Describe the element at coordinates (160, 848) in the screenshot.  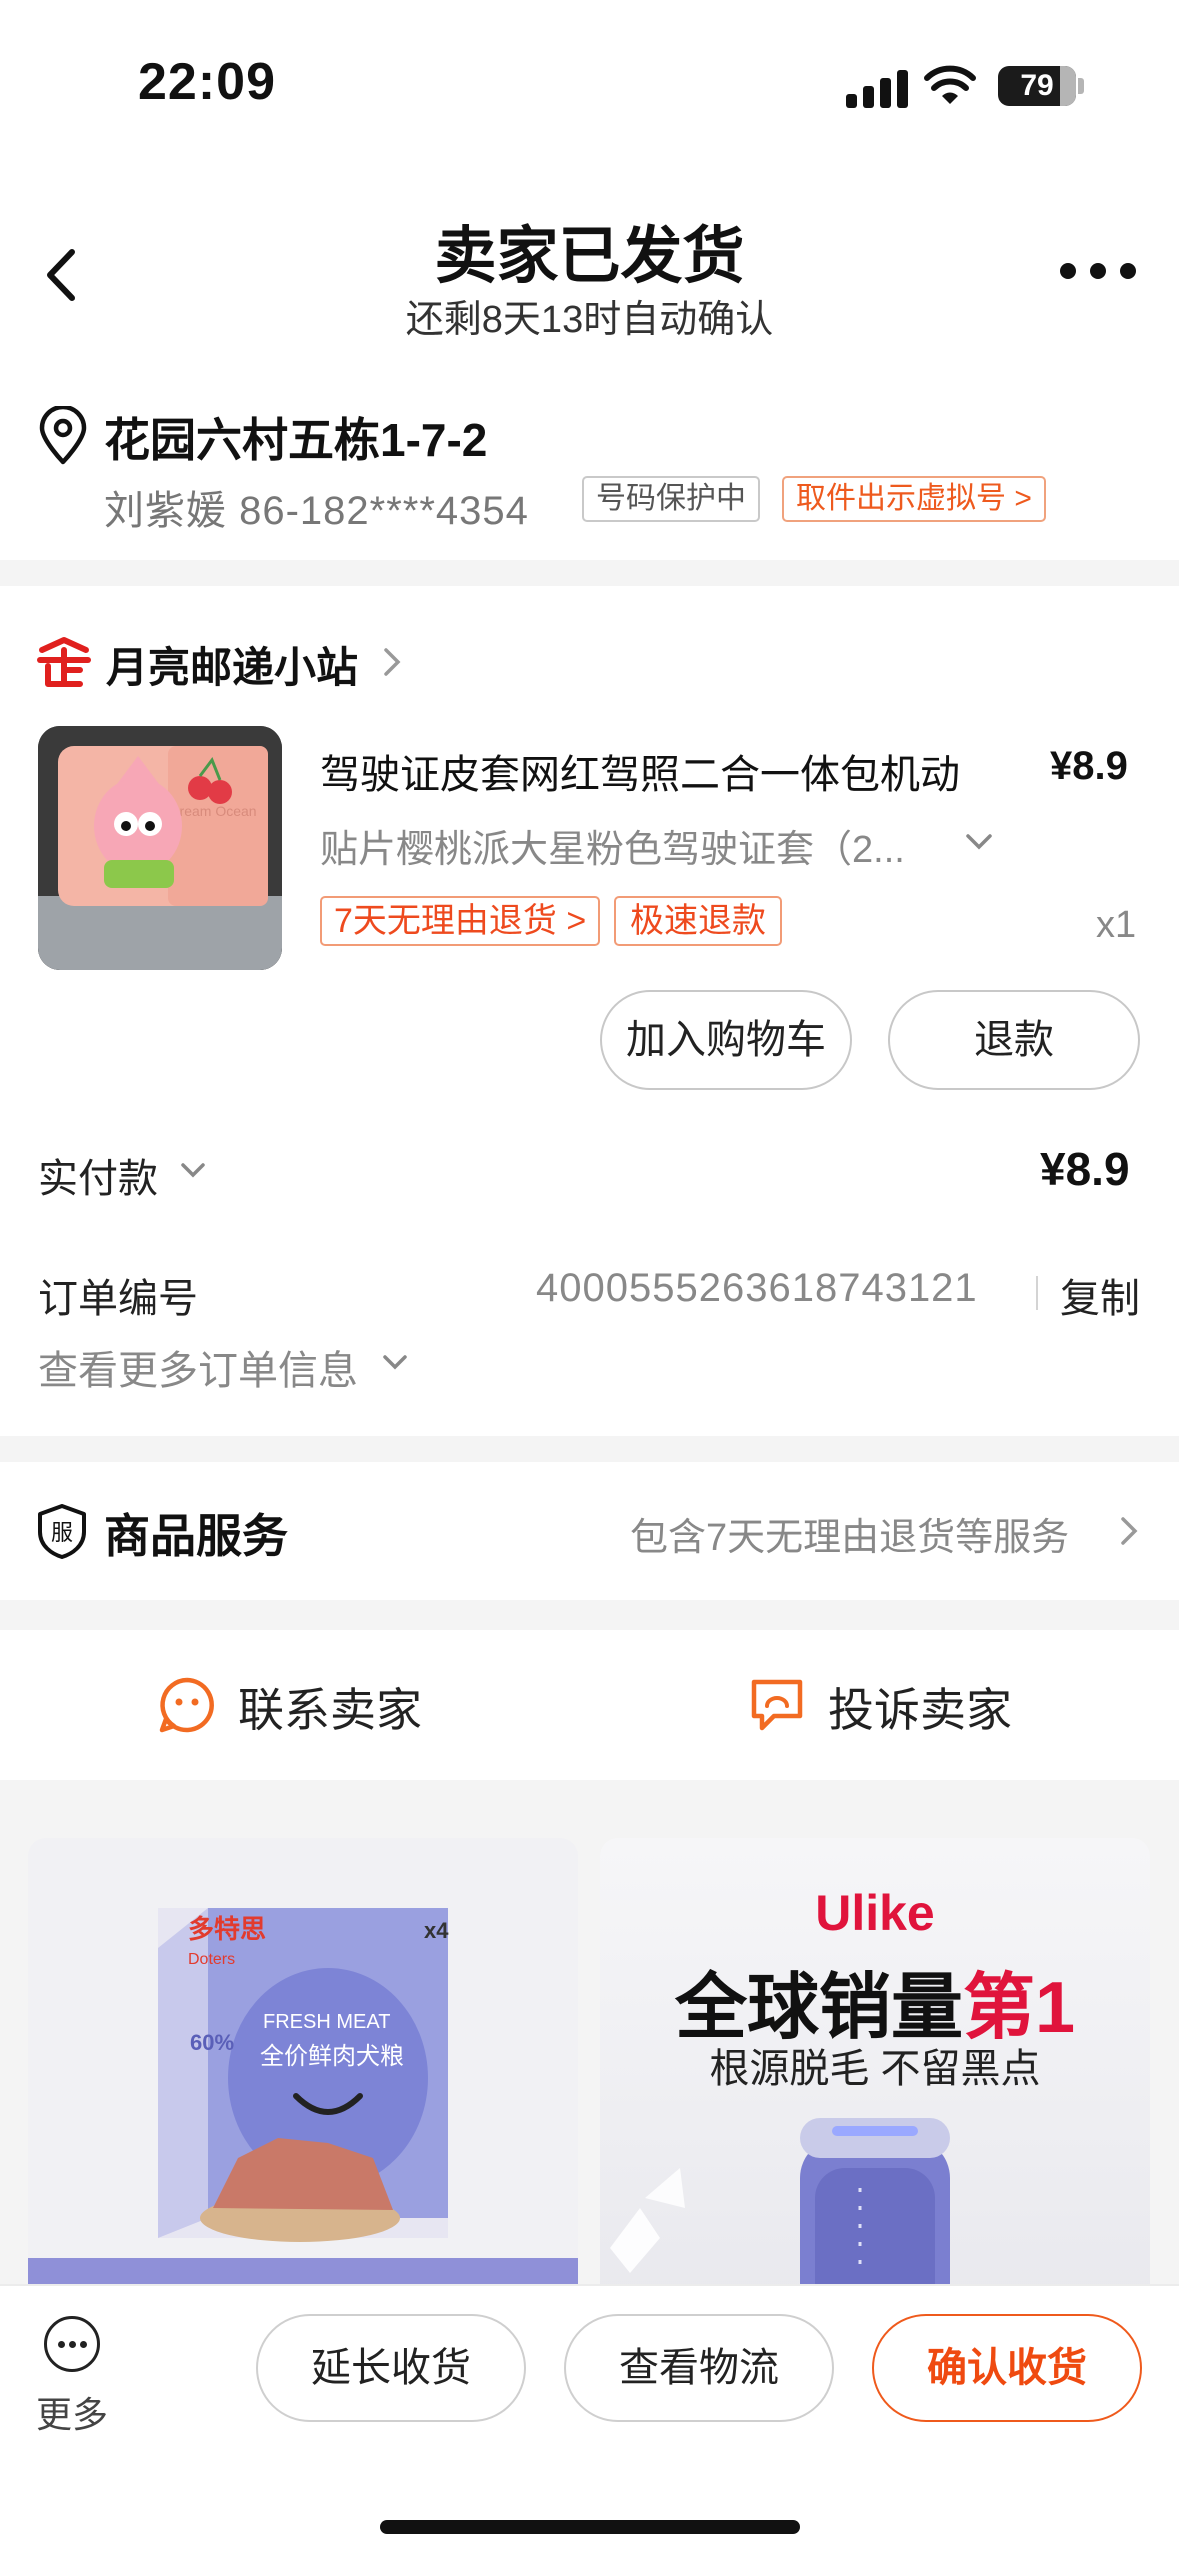
I see `product-image: Dream Ocean` at that location.